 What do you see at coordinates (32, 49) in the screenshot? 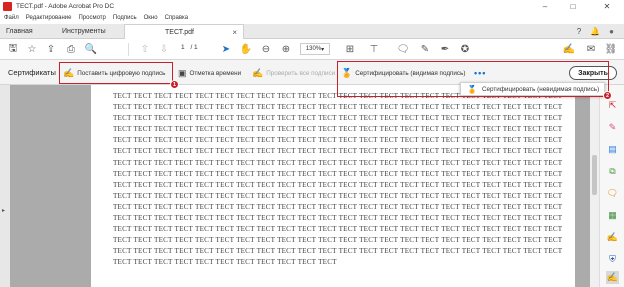
I see `bookmark-star-icon: ☆` at bounding box center [32, 49].